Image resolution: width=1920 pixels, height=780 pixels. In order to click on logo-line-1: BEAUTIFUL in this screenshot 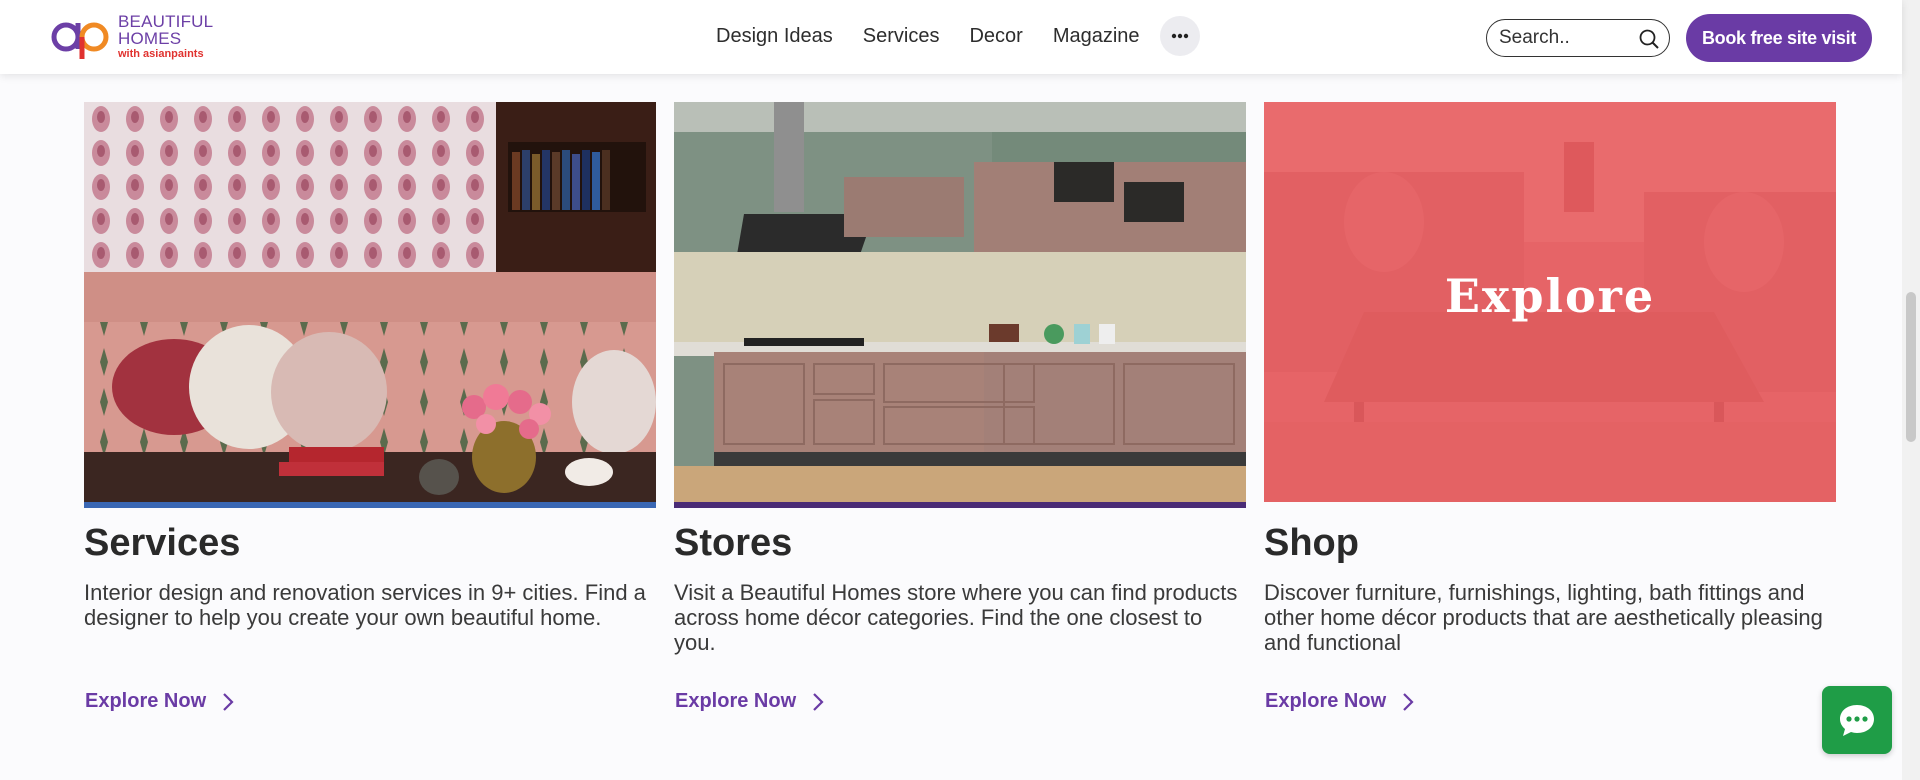, I will do `click(166, 21)`.